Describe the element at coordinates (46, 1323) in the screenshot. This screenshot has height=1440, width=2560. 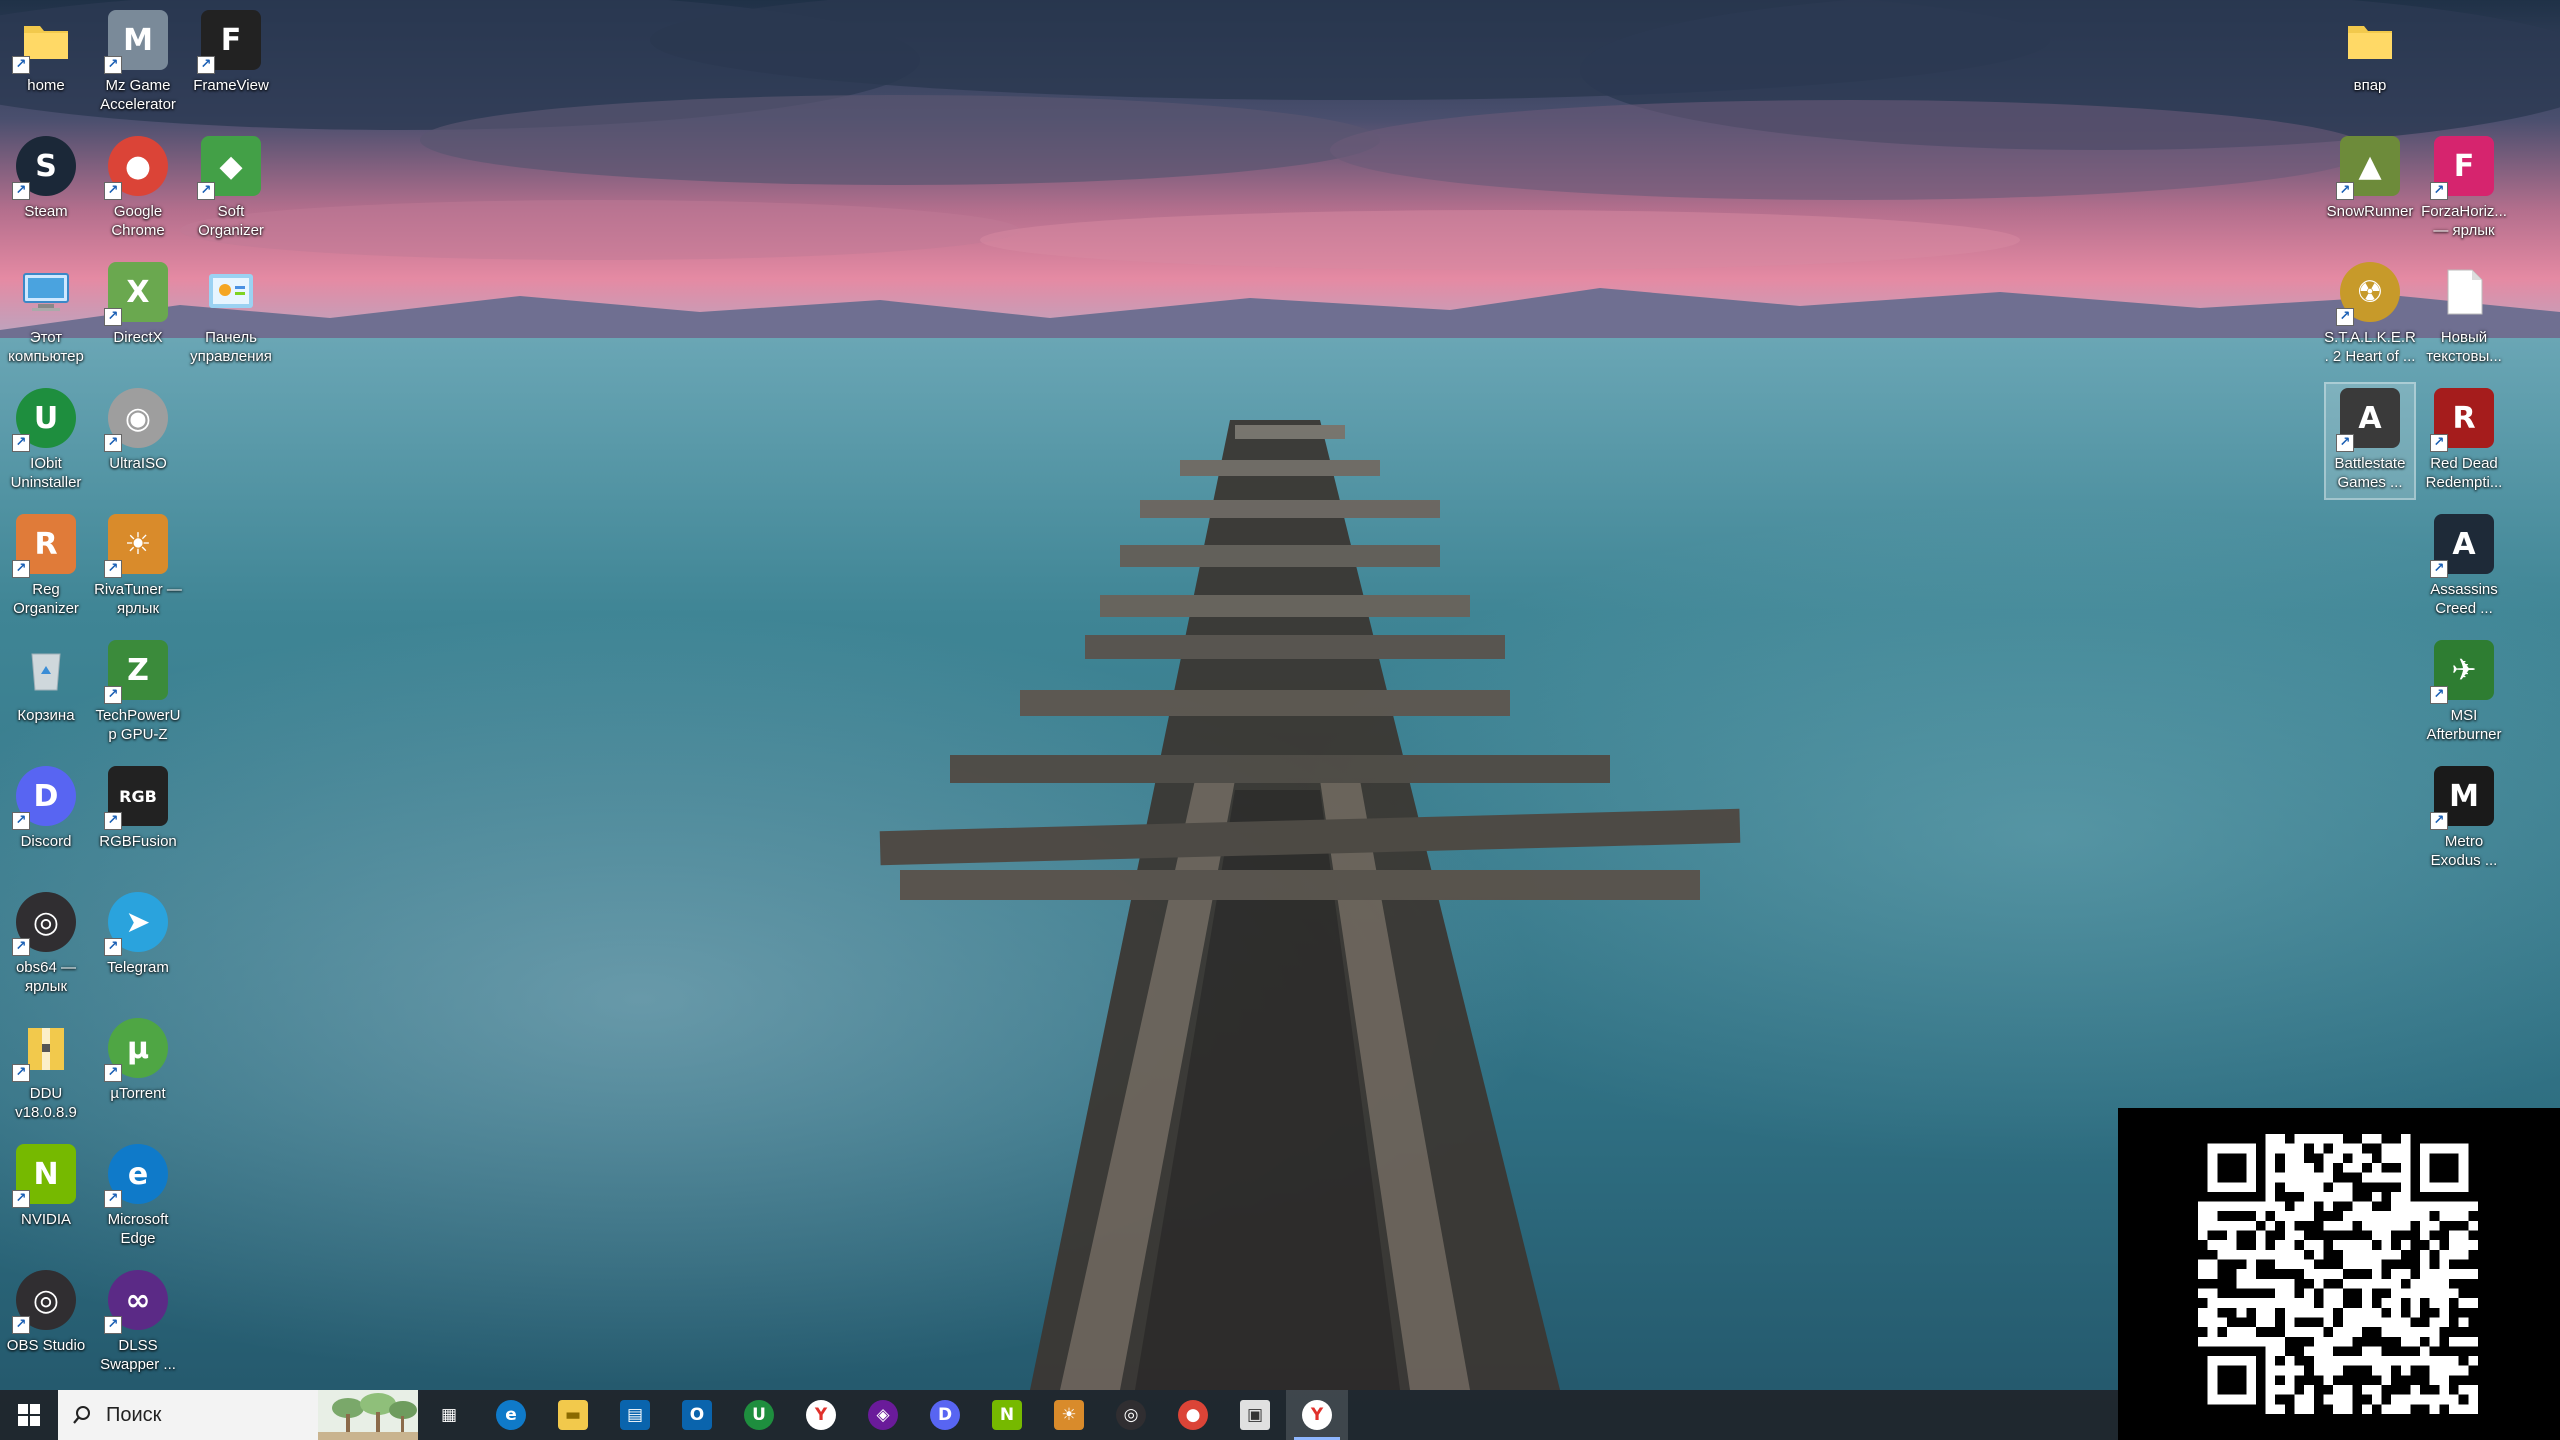
I see `desktop-icon-obs-studio: ◎ ↗ OBS Studio` at that location.